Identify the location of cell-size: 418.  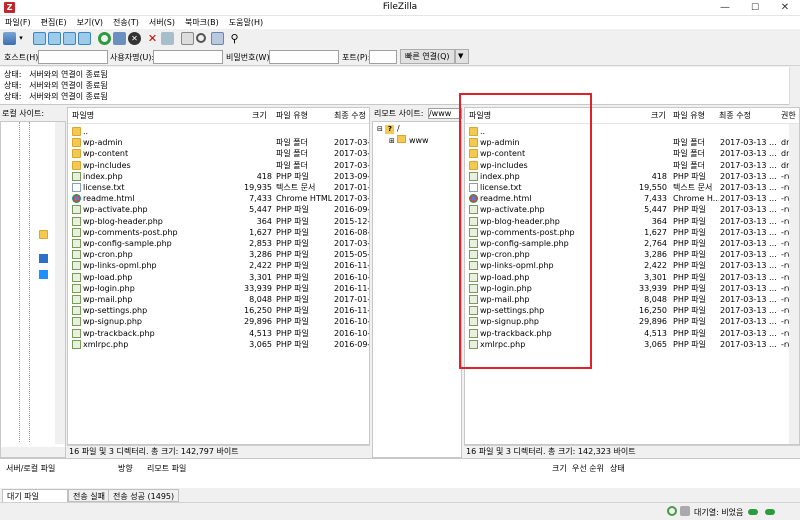
(659, 176).